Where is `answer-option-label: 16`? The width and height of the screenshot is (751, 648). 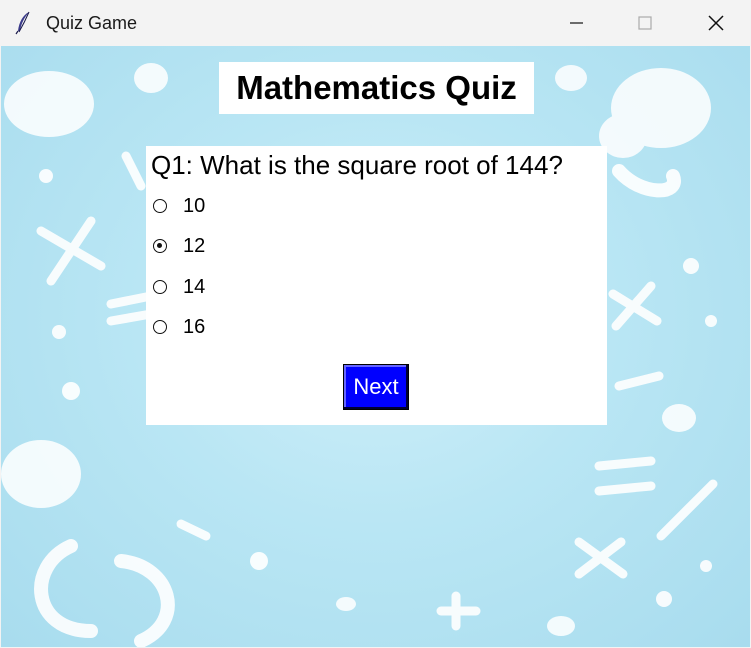
answer-option-label: 16 is located at coordinates (194, 326).